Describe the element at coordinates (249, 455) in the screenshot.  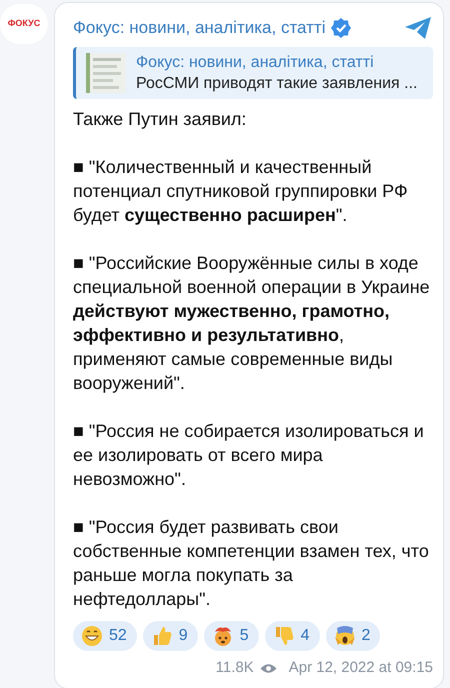
I see `message-paragraph: ■ "Россия не собирается изолироваться и ее изолировать от всего мира невозможно".` at that location.